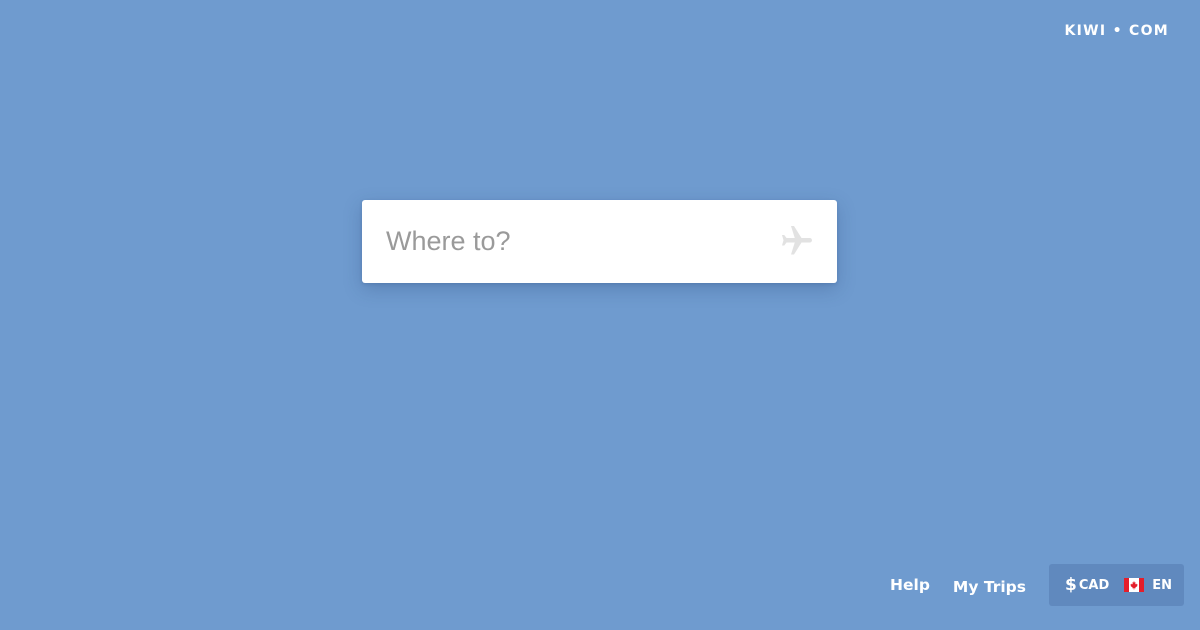 Image resolution: width=1200 pixels, height=630 pixels. What do you see at coordinates (1116, 585) in the screenshot?
I see `locale-button: $ CAD EN` at bounding box center [1116, 585].